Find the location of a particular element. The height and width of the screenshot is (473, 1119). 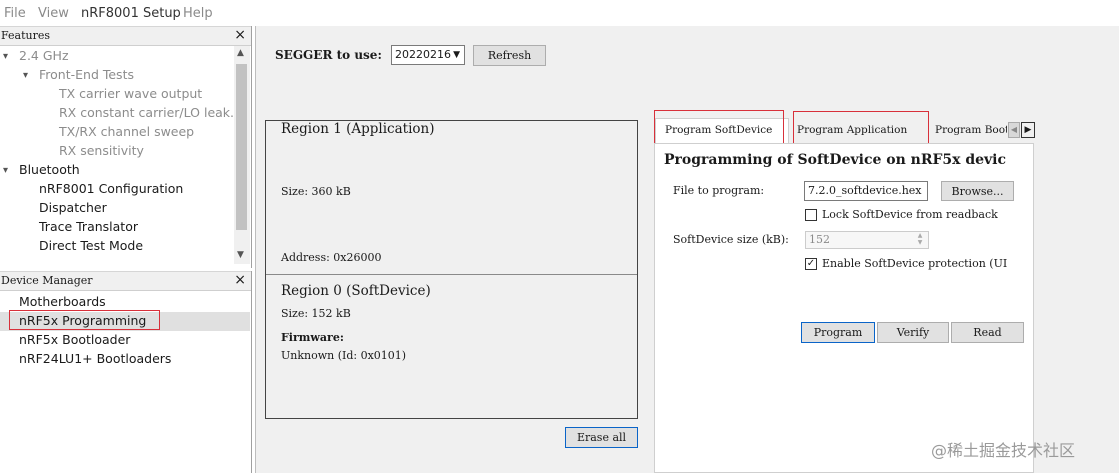

enable-protection-checkbox: ✓ is located at coordinates (811, 264).